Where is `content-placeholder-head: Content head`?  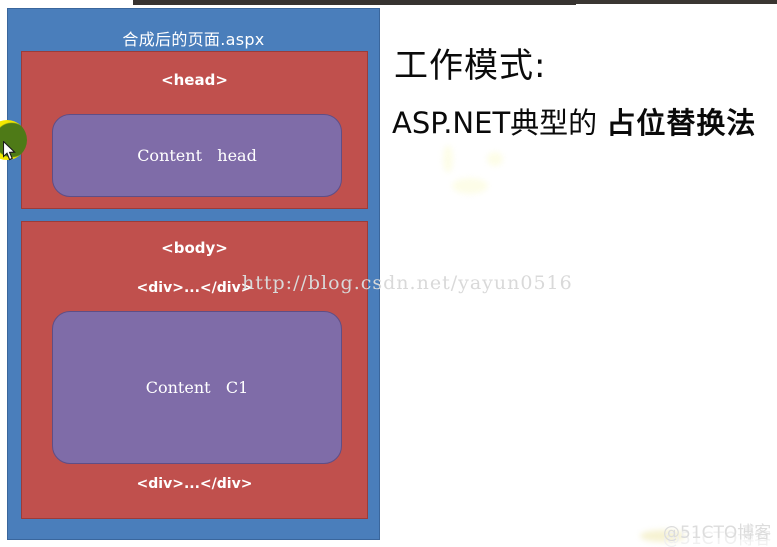
content-placeholder-head: Content head is located at coordinates (197, 155).